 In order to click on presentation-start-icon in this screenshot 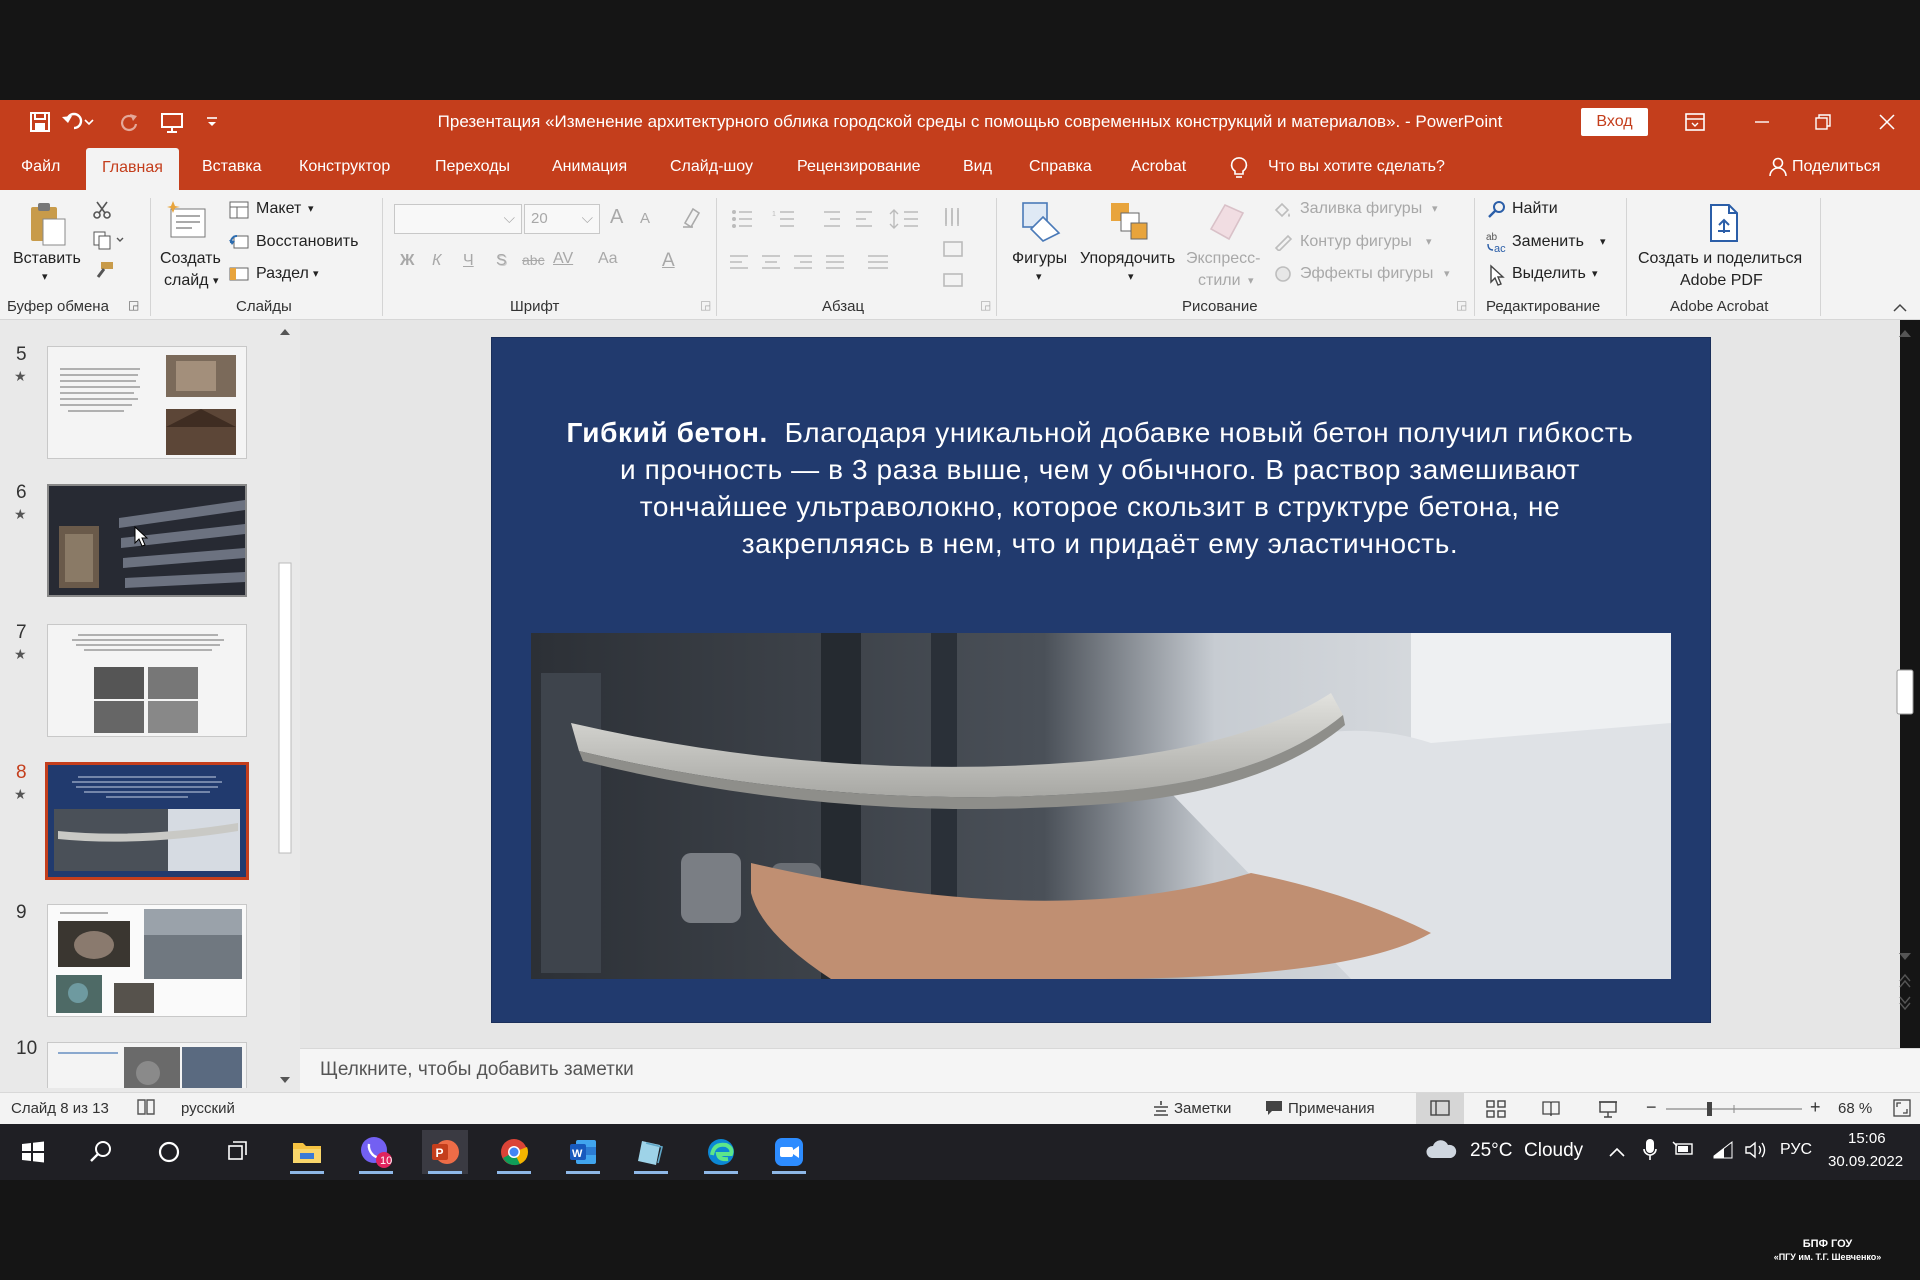, I will do `click(172, 122)`.